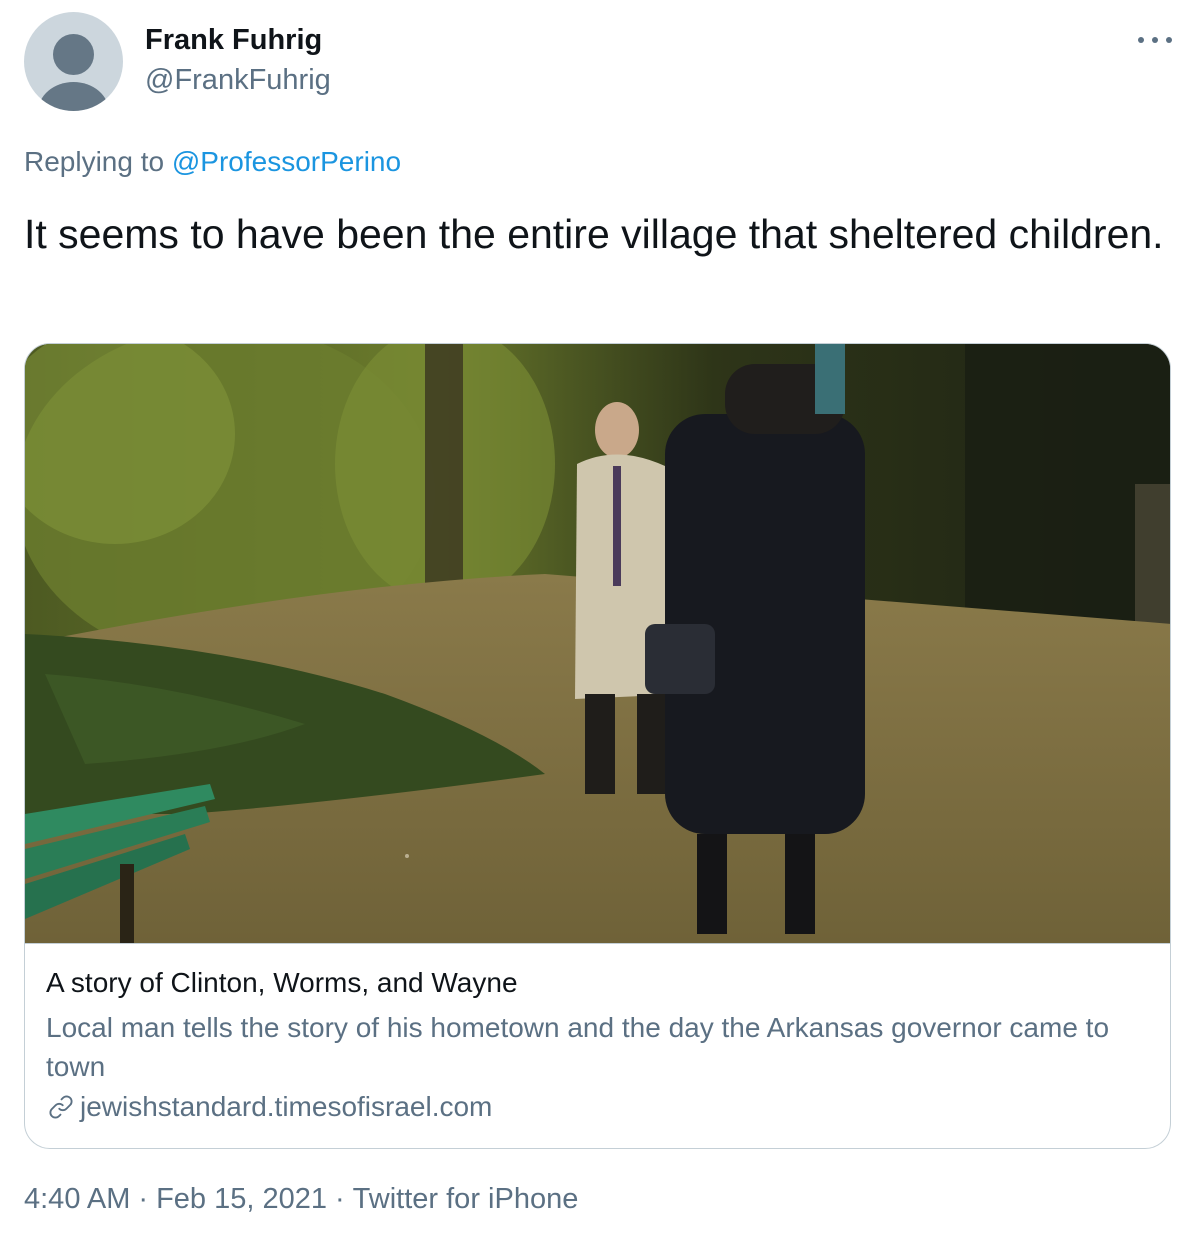  Describe the element at coordinates (61, 1107) in the screenshot. I see `link-icon` at that location.